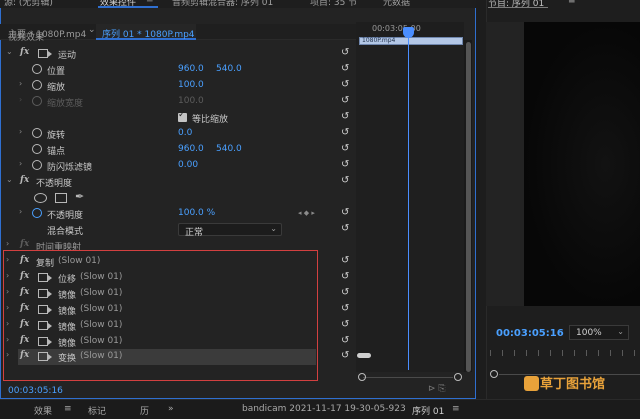  Describe the element at coordinates (273, 228) in the screenshot. I see `chevron-down-icon: ⌄` at that location.